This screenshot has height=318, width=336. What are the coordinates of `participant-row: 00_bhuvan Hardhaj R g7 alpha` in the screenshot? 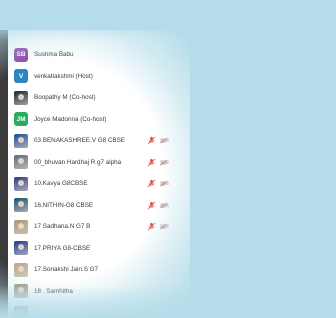 It's located at (99, 163).